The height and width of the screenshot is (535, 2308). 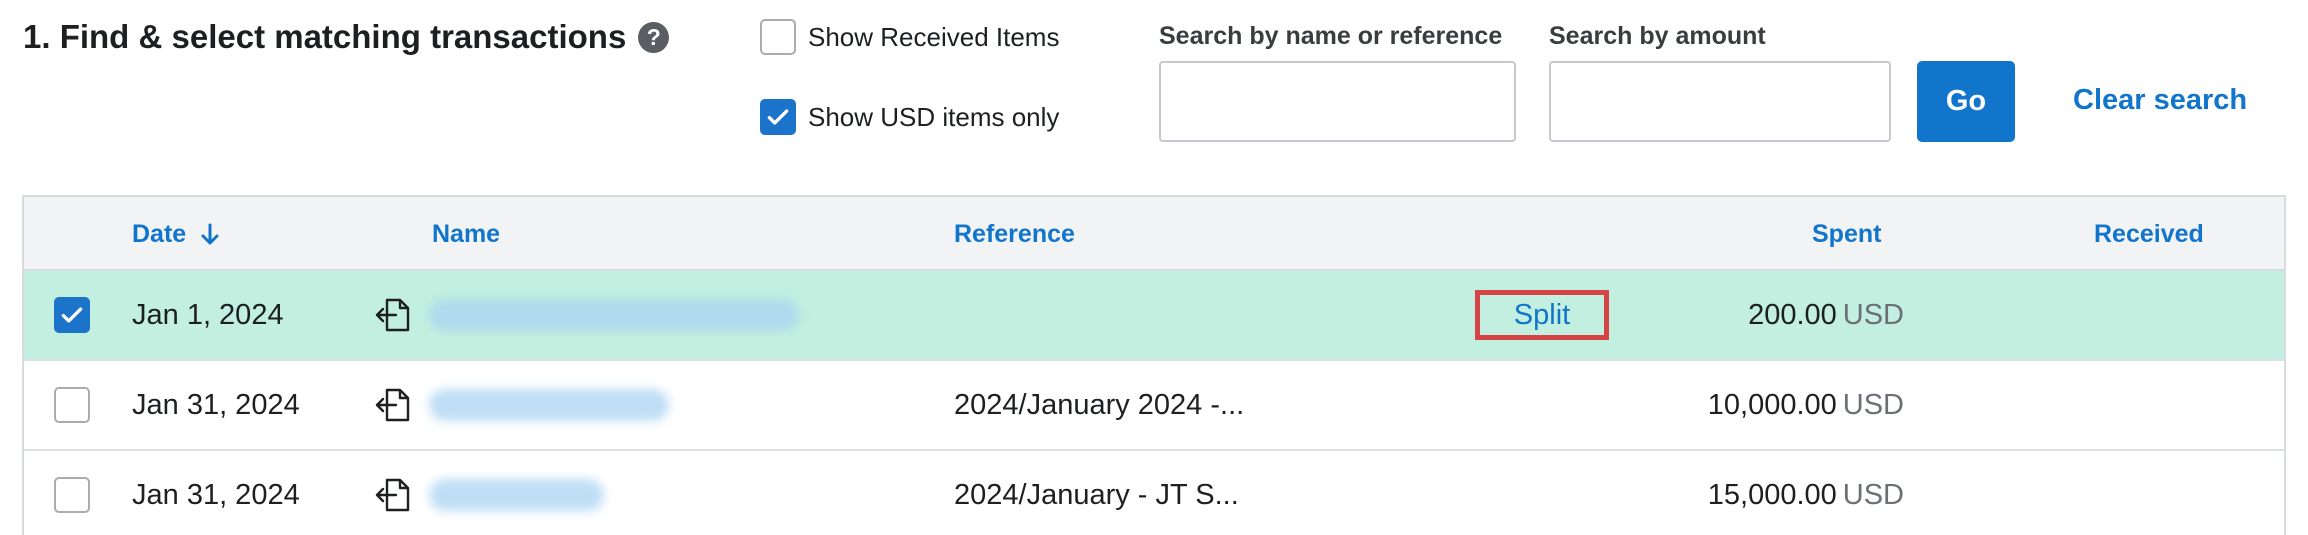 I want to click on show-usd-option: Show USD items only, so click(x=909, y=117).